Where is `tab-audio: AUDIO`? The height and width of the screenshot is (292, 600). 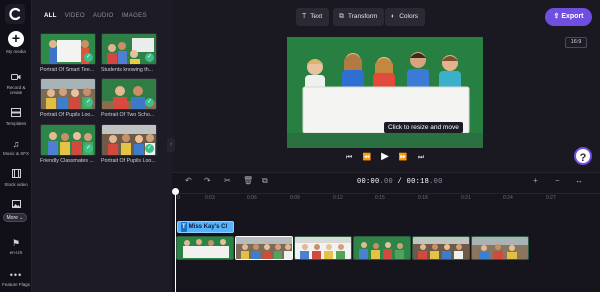
tab-audio: AUDIO is located at coordinates (103, 15).